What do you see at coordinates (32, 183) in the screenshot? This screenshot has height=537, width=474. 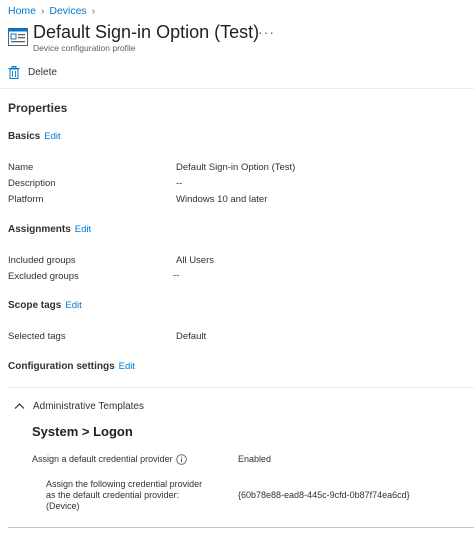 I see `property-label-description: Description` at bounding box center [32, 183].